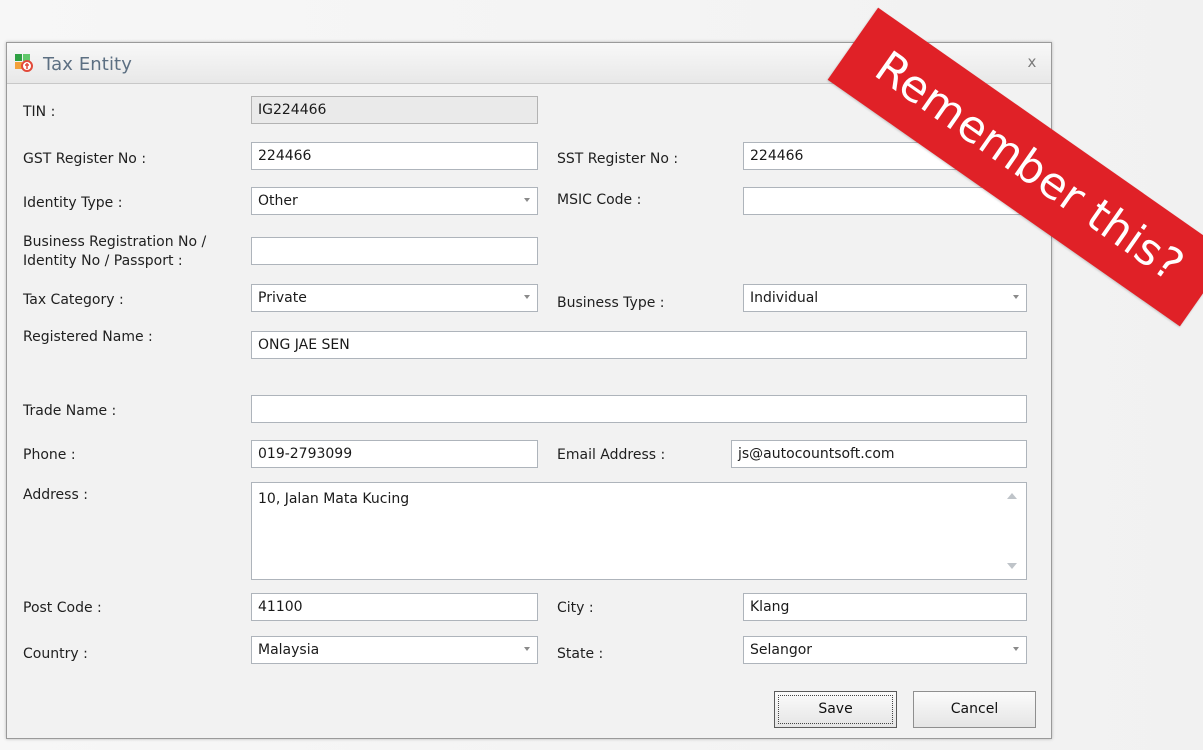 The image size is (1203, 750). I want to click on post-code-field: 41100, so click(394, 607).